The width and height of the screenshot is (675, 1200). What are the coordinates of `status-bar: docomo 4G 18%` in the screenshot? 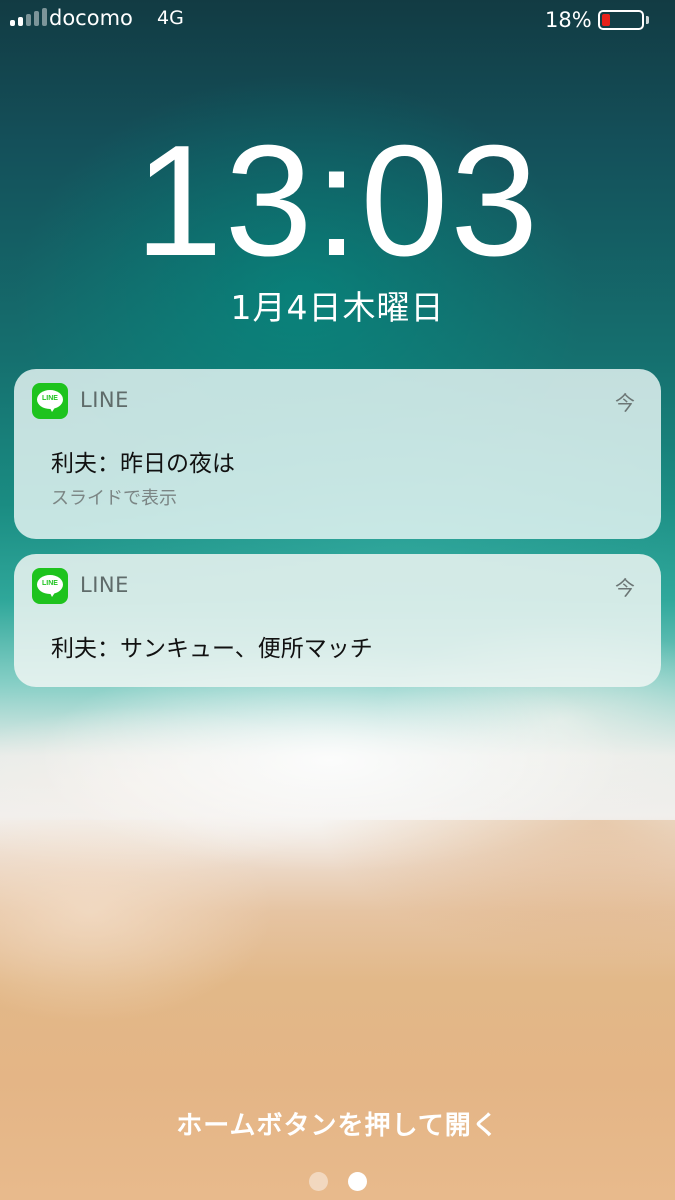 It's located at (337, 20).